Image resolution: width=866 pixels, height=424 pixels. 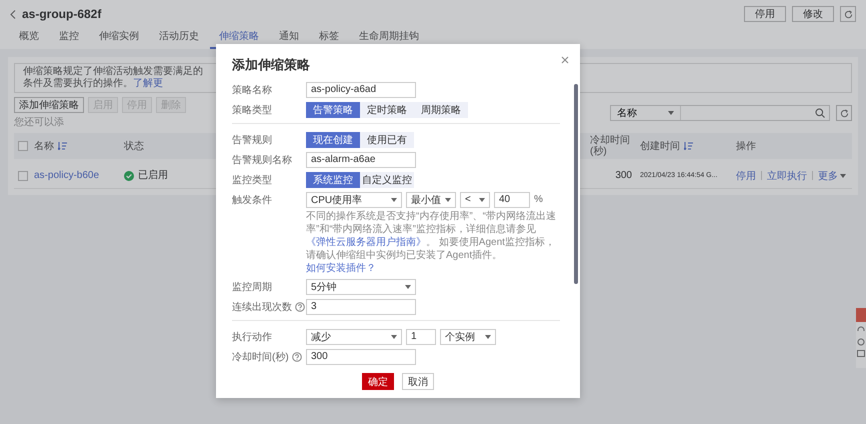 I want to click on action-link: 停用, so click(x=746, y=175).